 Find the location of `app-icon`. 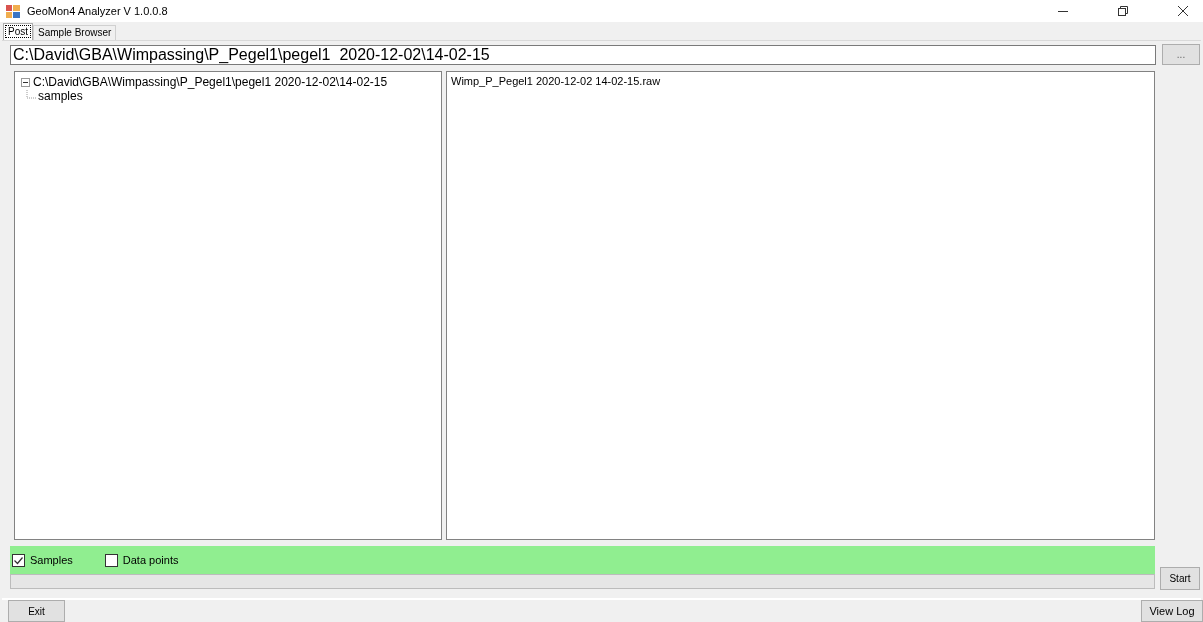

app-icon is located at coordinates (13, 11).